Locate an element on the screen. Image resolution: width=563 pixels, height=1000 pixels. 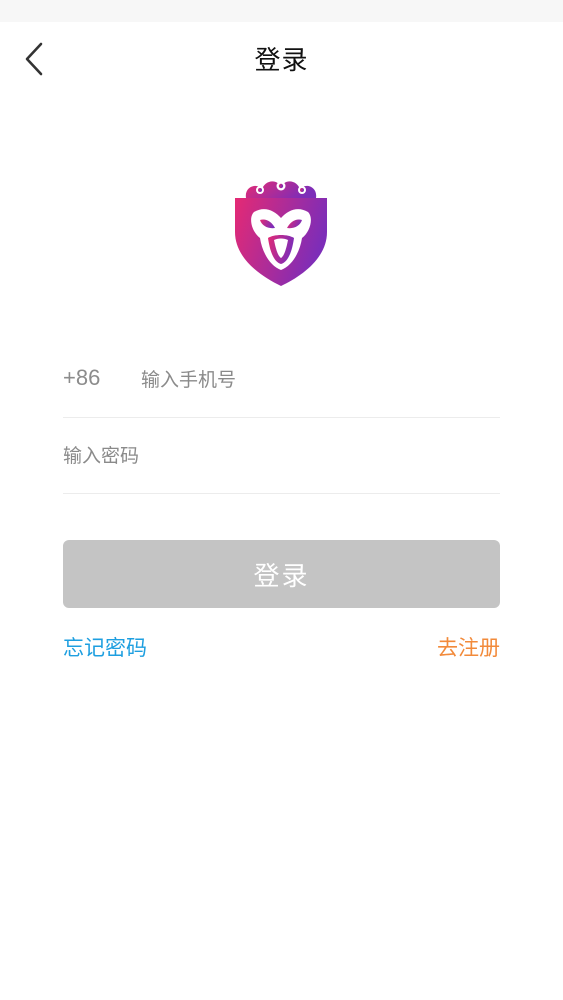
phone-input is located at coordinates (320, 379).